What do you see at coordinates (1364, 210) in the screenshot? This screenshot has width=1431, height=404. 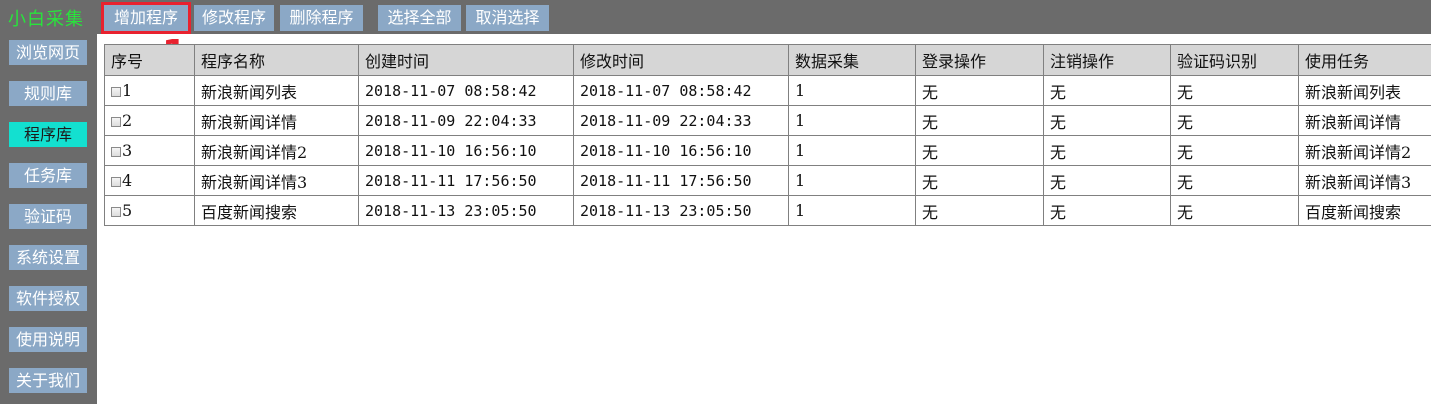 I see `task-cell: 百度新闻搜索` at bounding box center [1364, 210].